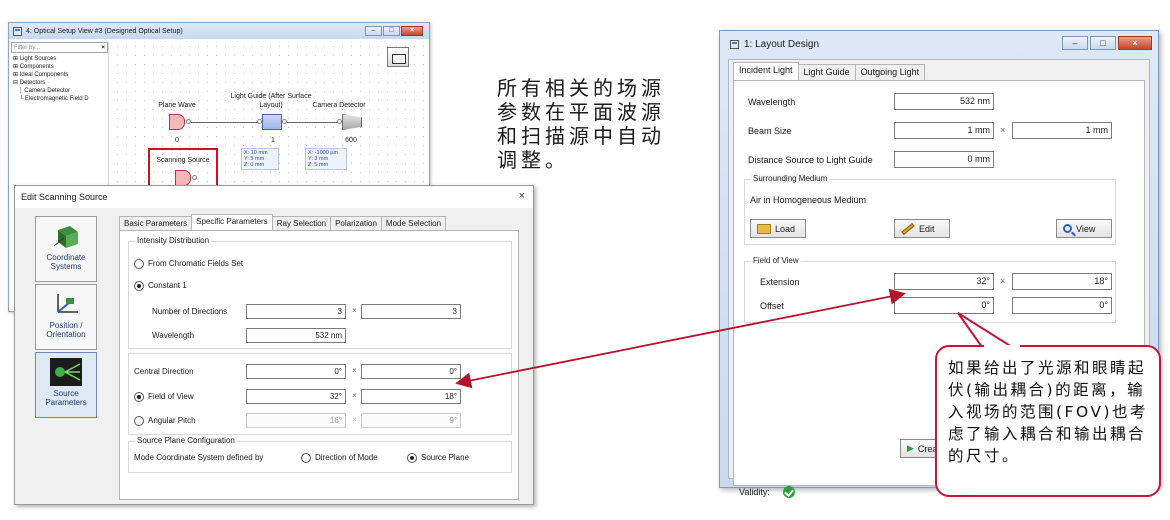 Image resolution: width=1170 pixels, height=520 pixels. I want to click on num-directions-y-input: 3, so click(411, 311).